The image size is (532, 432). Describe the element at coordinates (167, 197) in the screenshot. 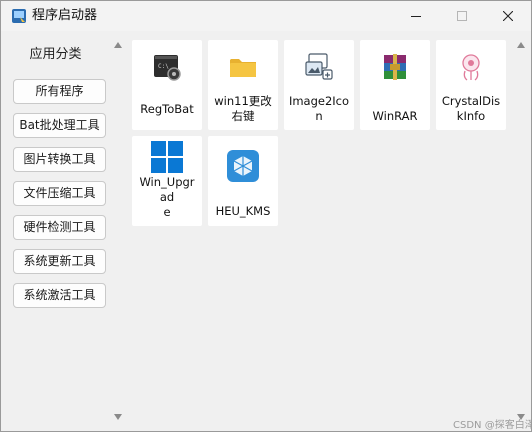

I see `app-label: ad` at that location.